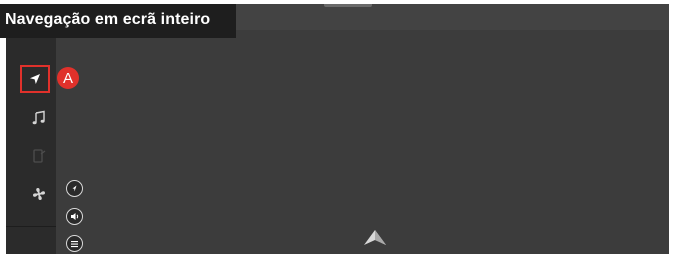 Image resolution: width=675 pixels, height=258 pixels. What do you see at coordinates (39, 156) in the screenshot?
I see `phone-icon` at bounding box center [39, 156].